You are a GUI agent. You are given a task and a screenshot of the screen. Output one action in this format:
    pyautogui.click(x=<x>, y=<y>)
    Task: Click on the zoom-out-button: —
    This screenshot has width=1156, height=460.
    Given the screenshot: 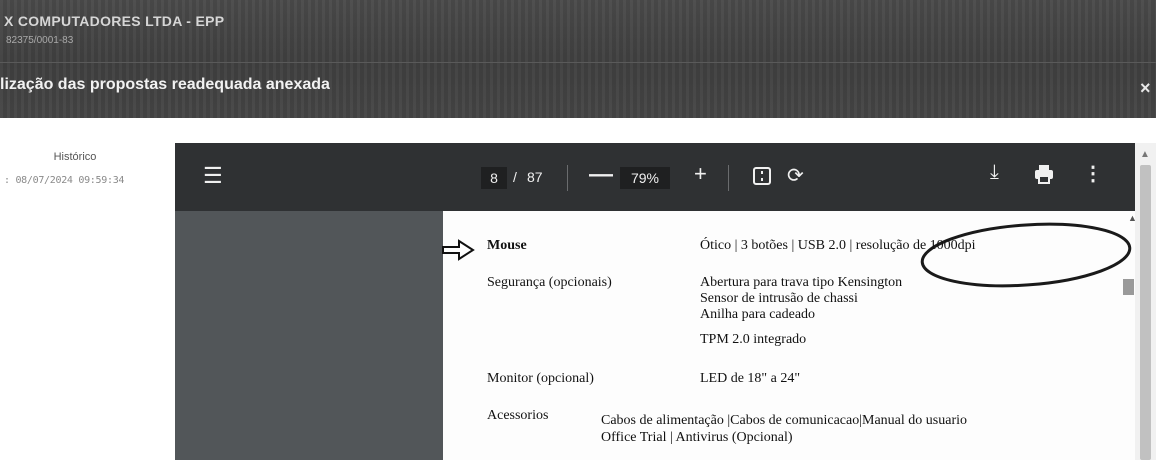 What is the action you would take?
    pyautogui.click(x=601, y=175)
    